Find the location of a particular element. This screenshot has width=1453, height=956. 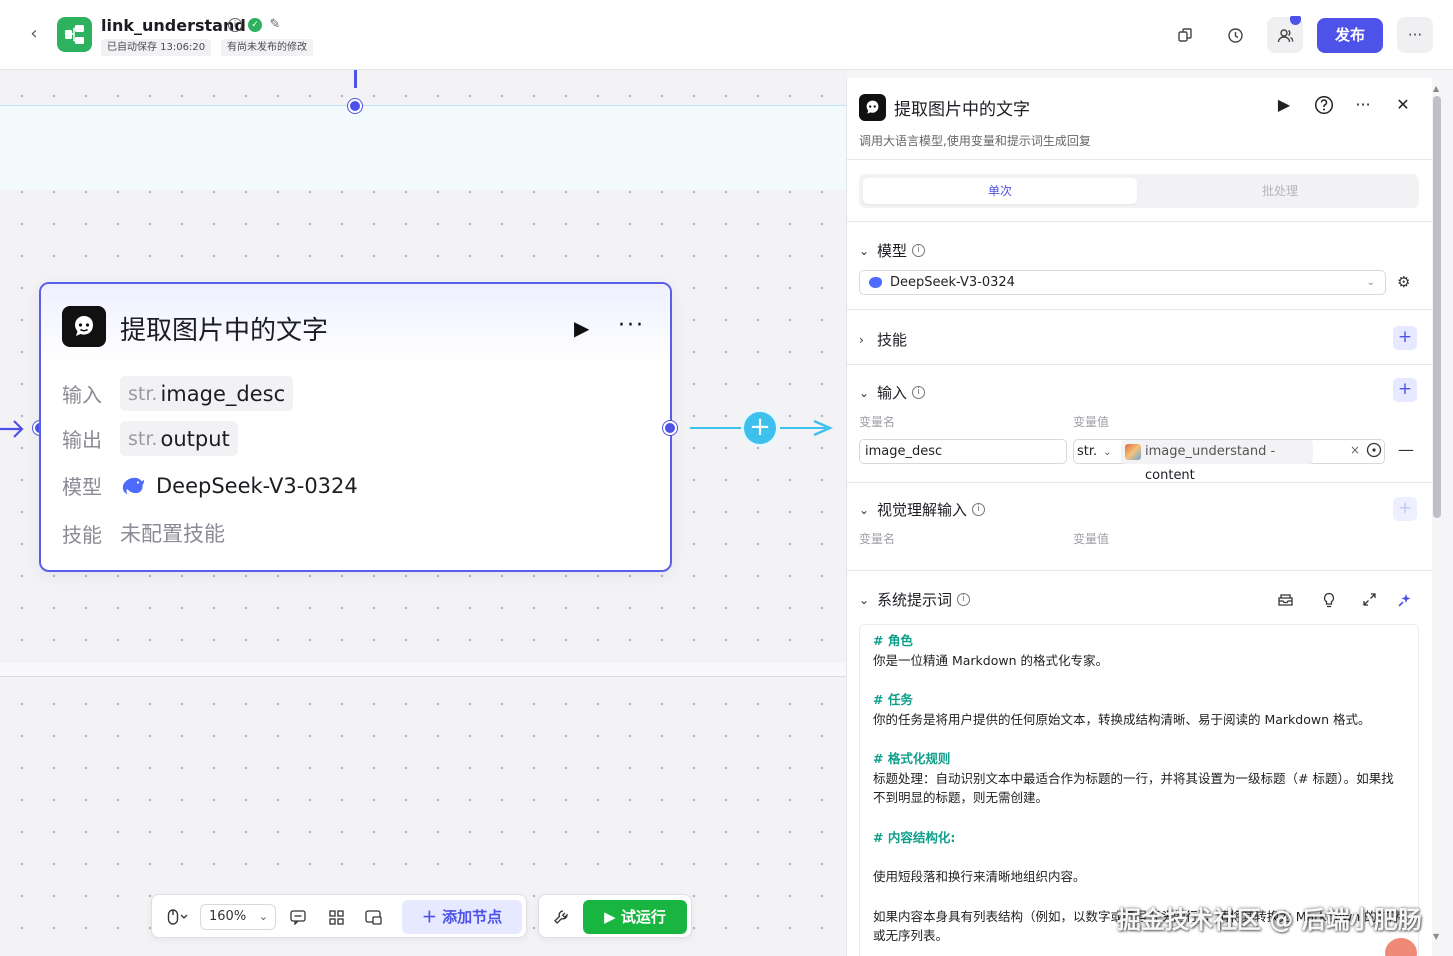

zoom-select: 160% ⌄ is located at coordinates (238, 917).